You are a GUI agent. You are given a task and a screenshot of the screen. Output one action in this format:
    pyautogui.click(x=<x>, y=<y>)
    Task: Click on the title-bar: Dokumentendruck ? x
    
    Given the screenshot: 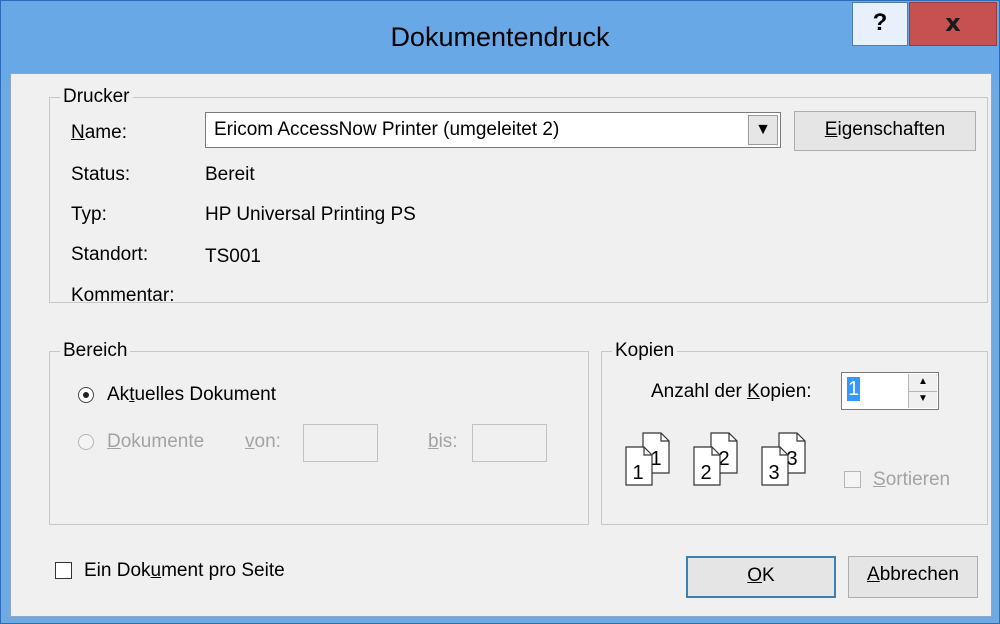 What is the action you would take?
    pyautogui.click(x=500, y=41)
    